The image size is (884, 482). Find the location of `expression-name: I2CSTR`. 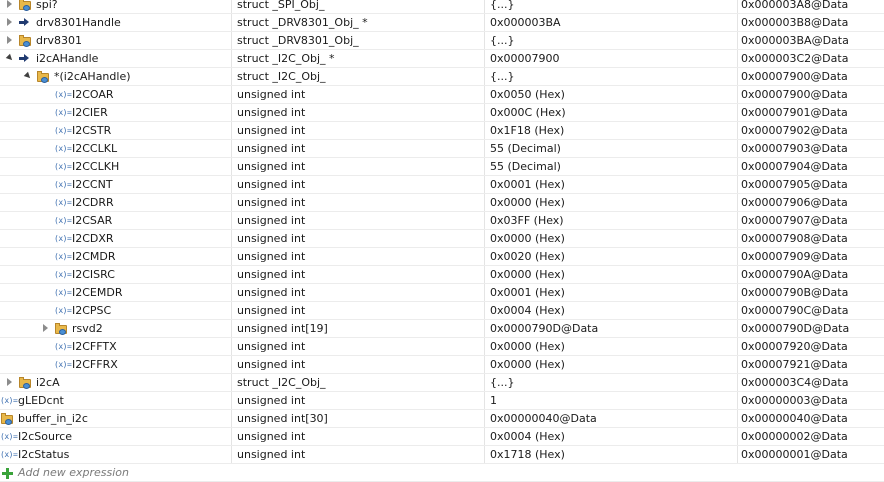

expression-name: I2CSTR is located at coordinates (92, 130).